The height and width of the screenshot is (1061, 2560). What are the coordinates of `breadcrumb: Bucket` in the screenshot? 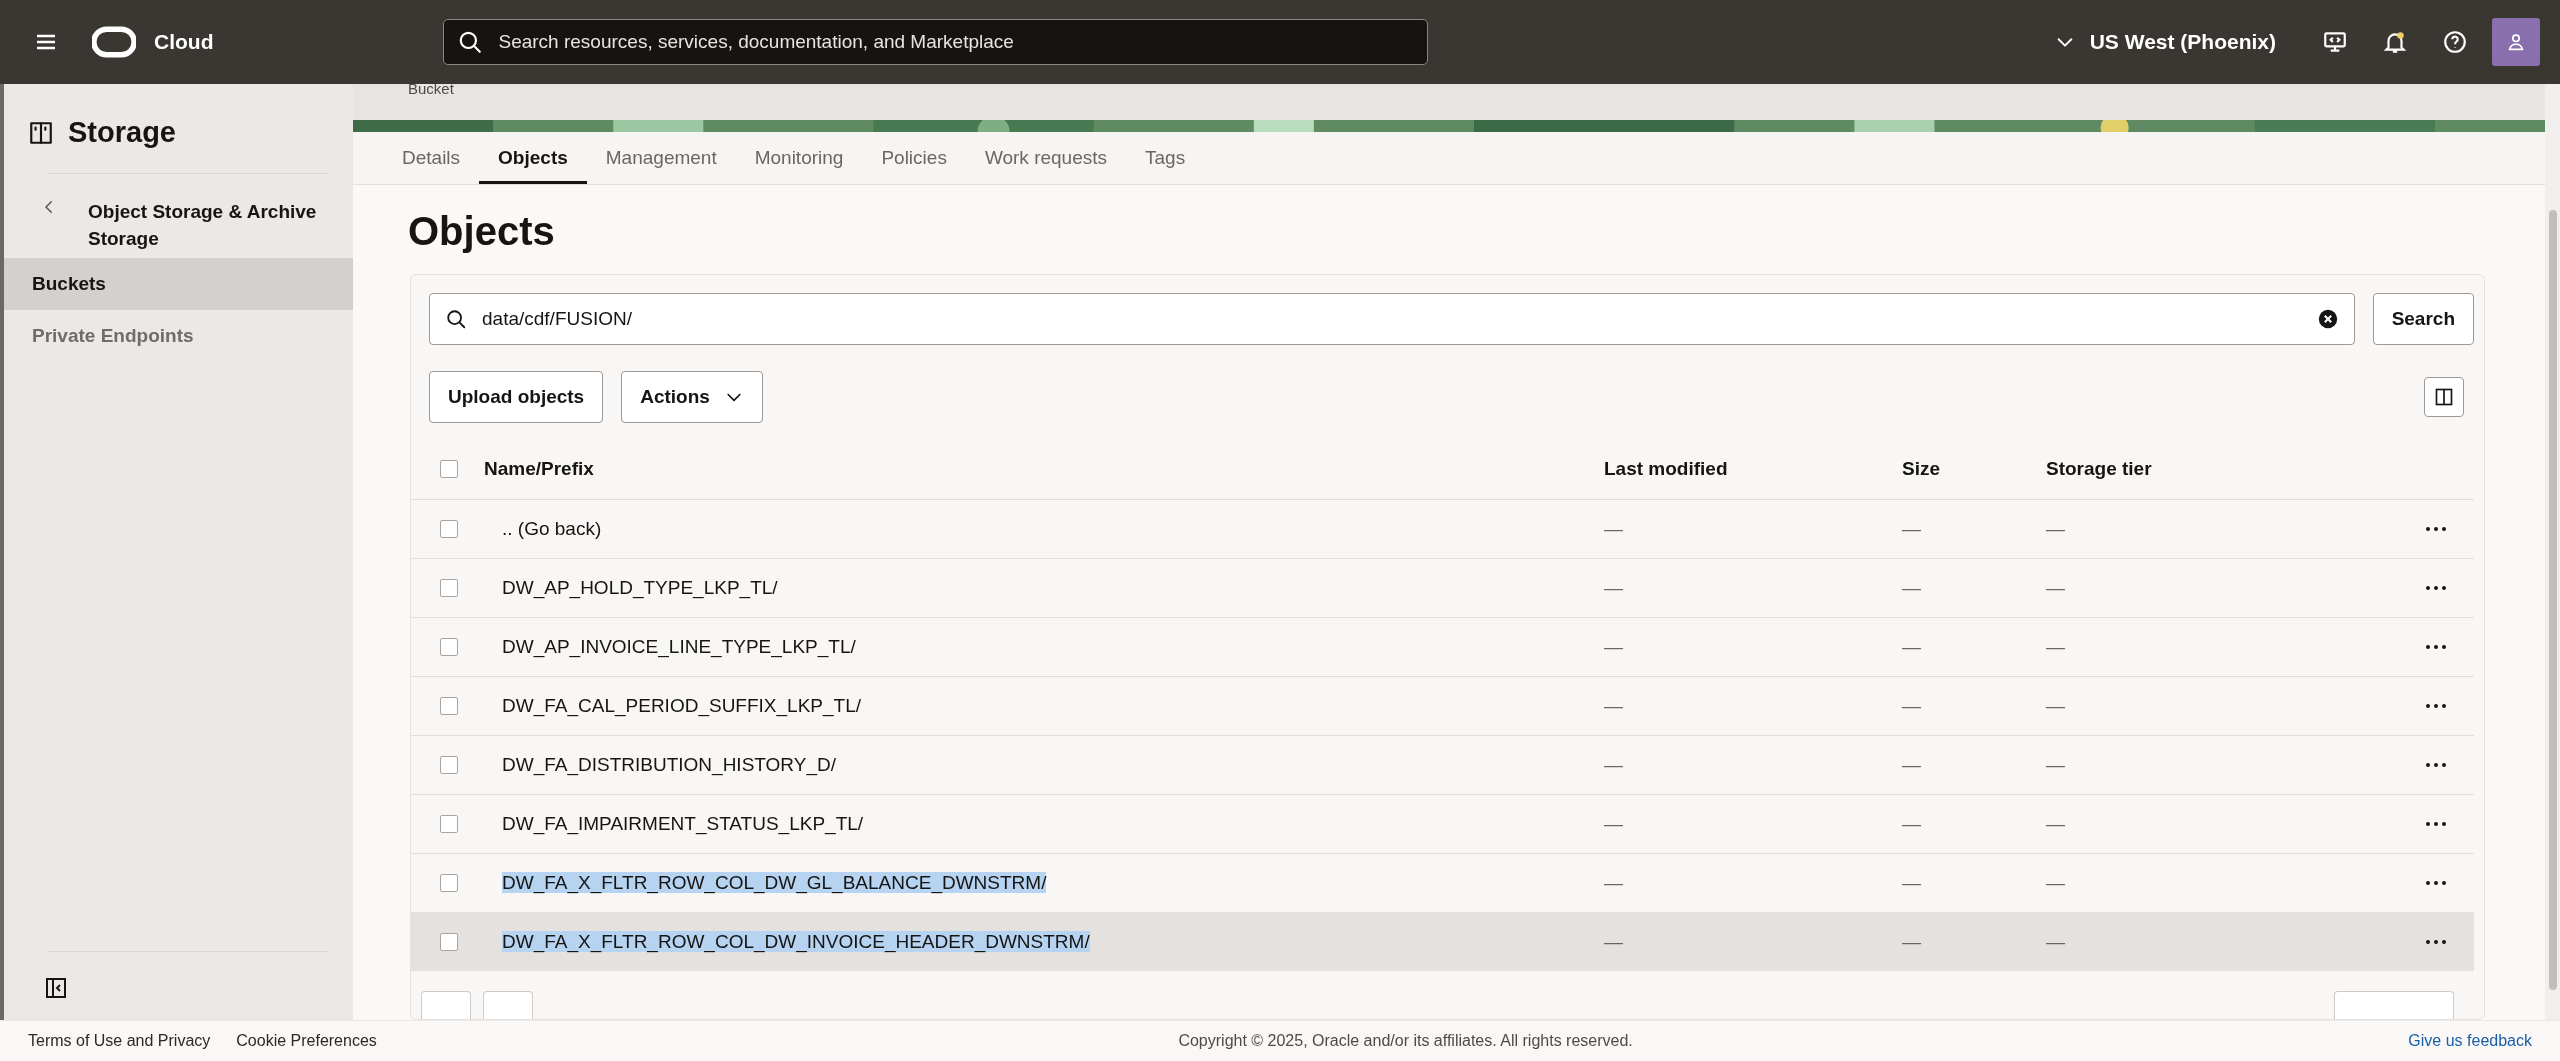 It's located at (431, 90).